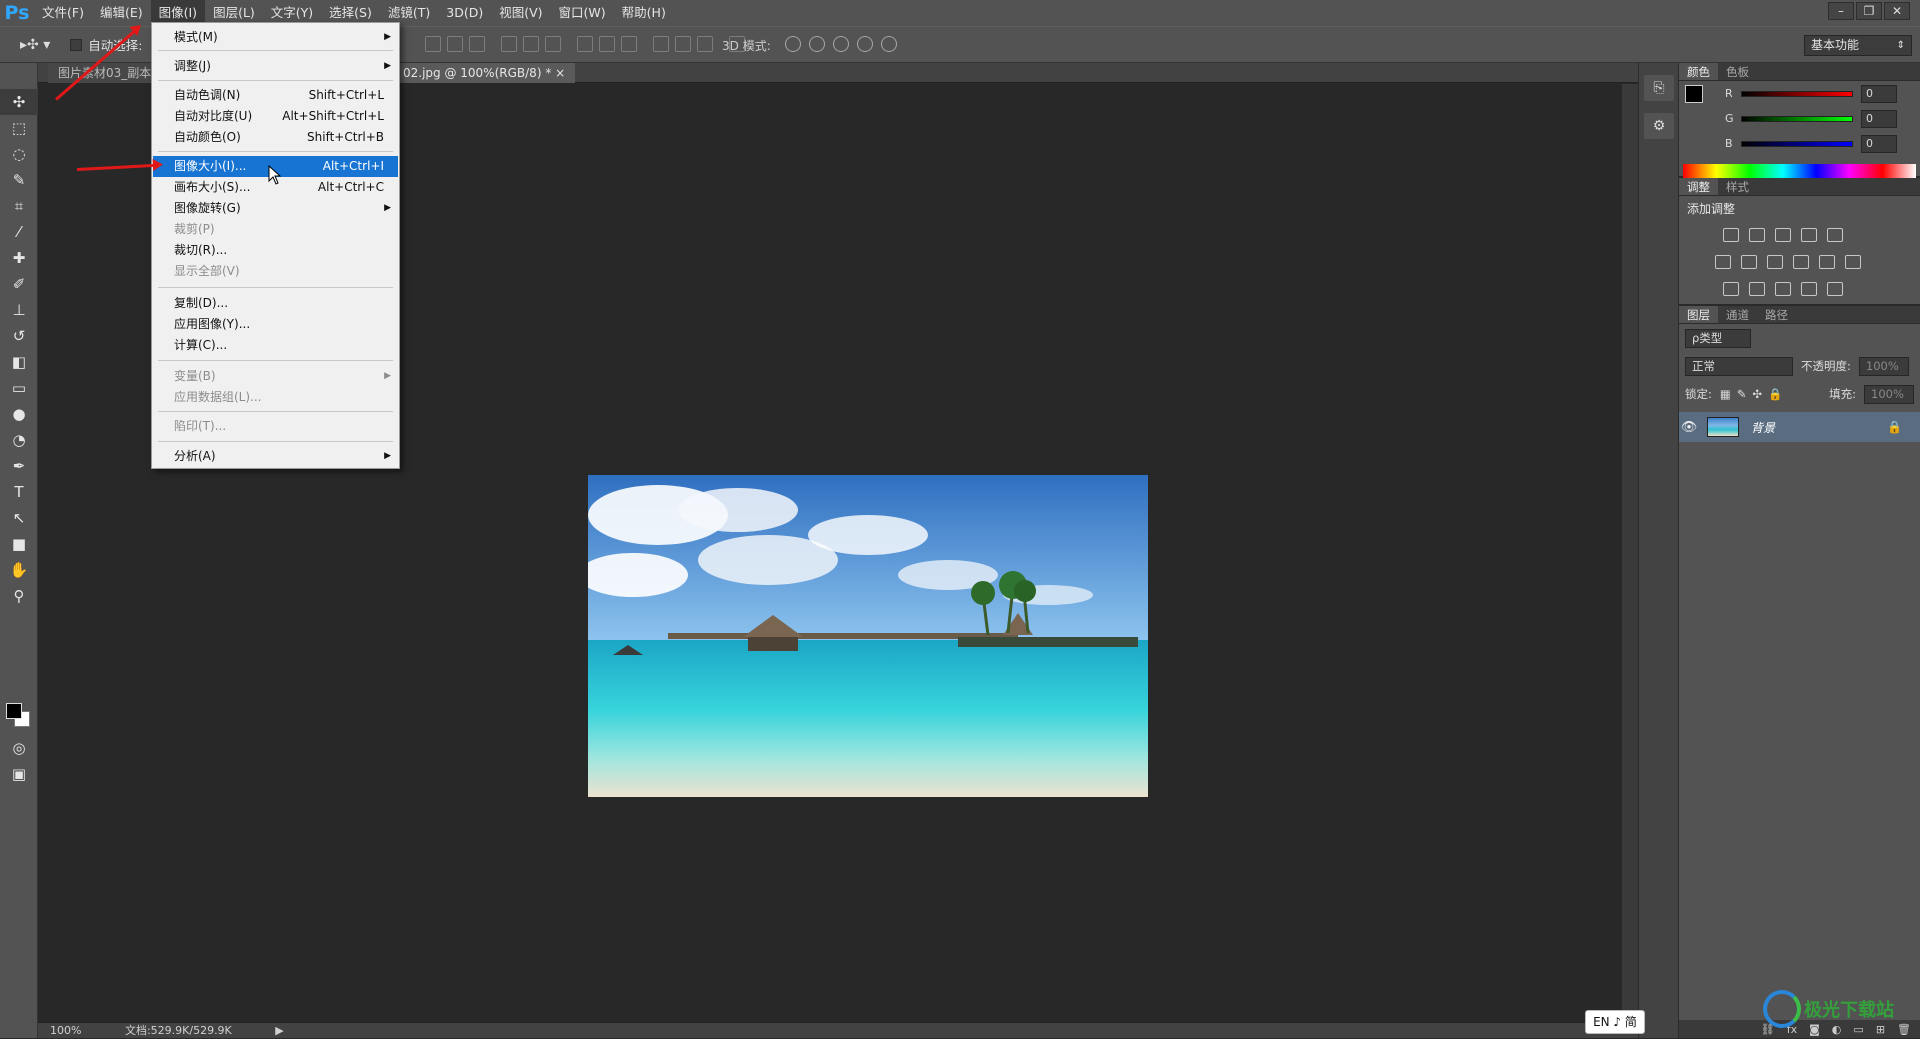 Image resolution: width=1920 pixels, height=1039 pixels. I want to click on align-left-icon, so click(509, 44).